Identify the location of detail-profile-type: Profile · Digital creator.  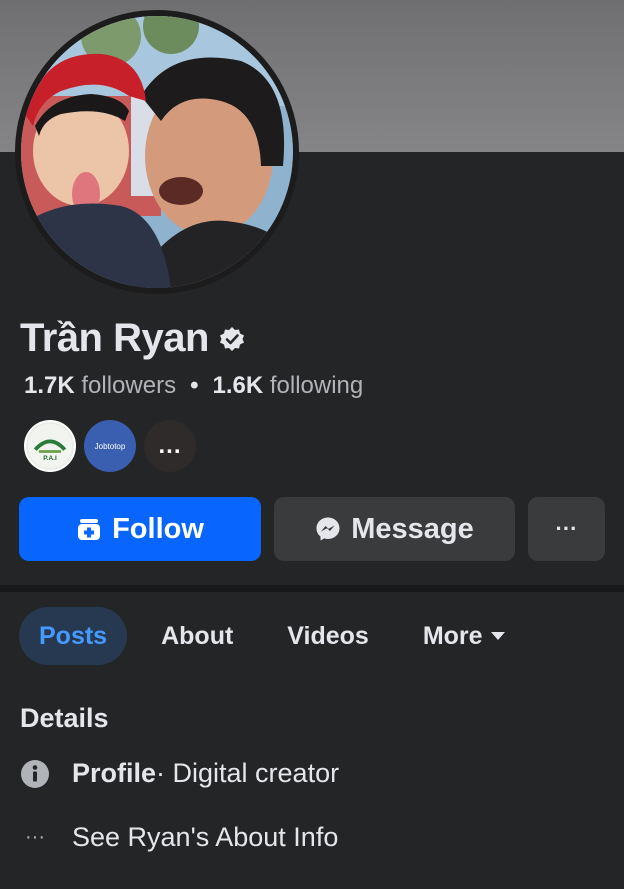
(179, 773).